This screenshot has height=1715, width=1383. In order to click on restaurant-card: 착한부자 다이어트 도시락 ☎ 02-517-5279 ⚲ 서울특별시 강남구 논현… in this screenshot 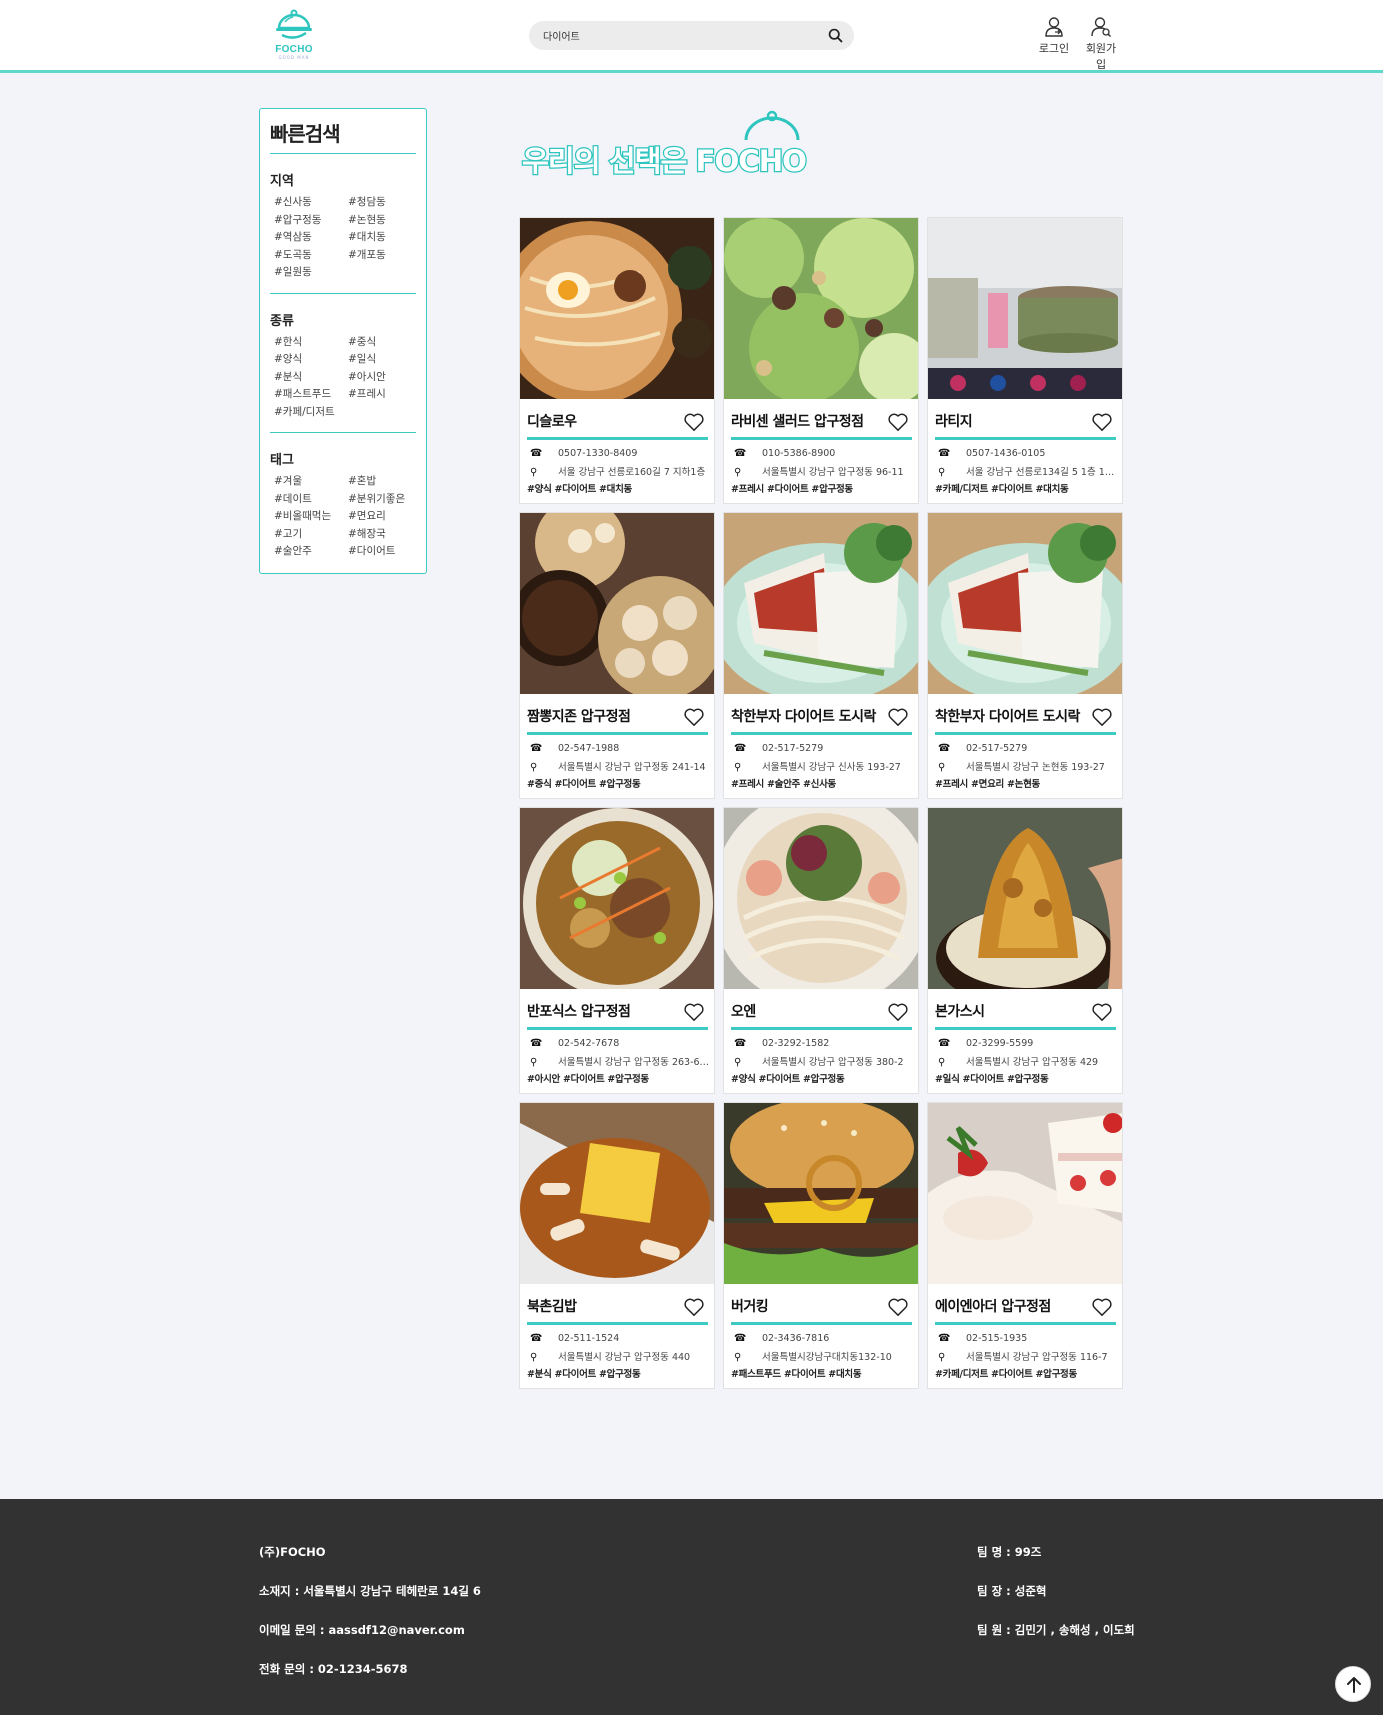, I will do `click(1025, 655)`.